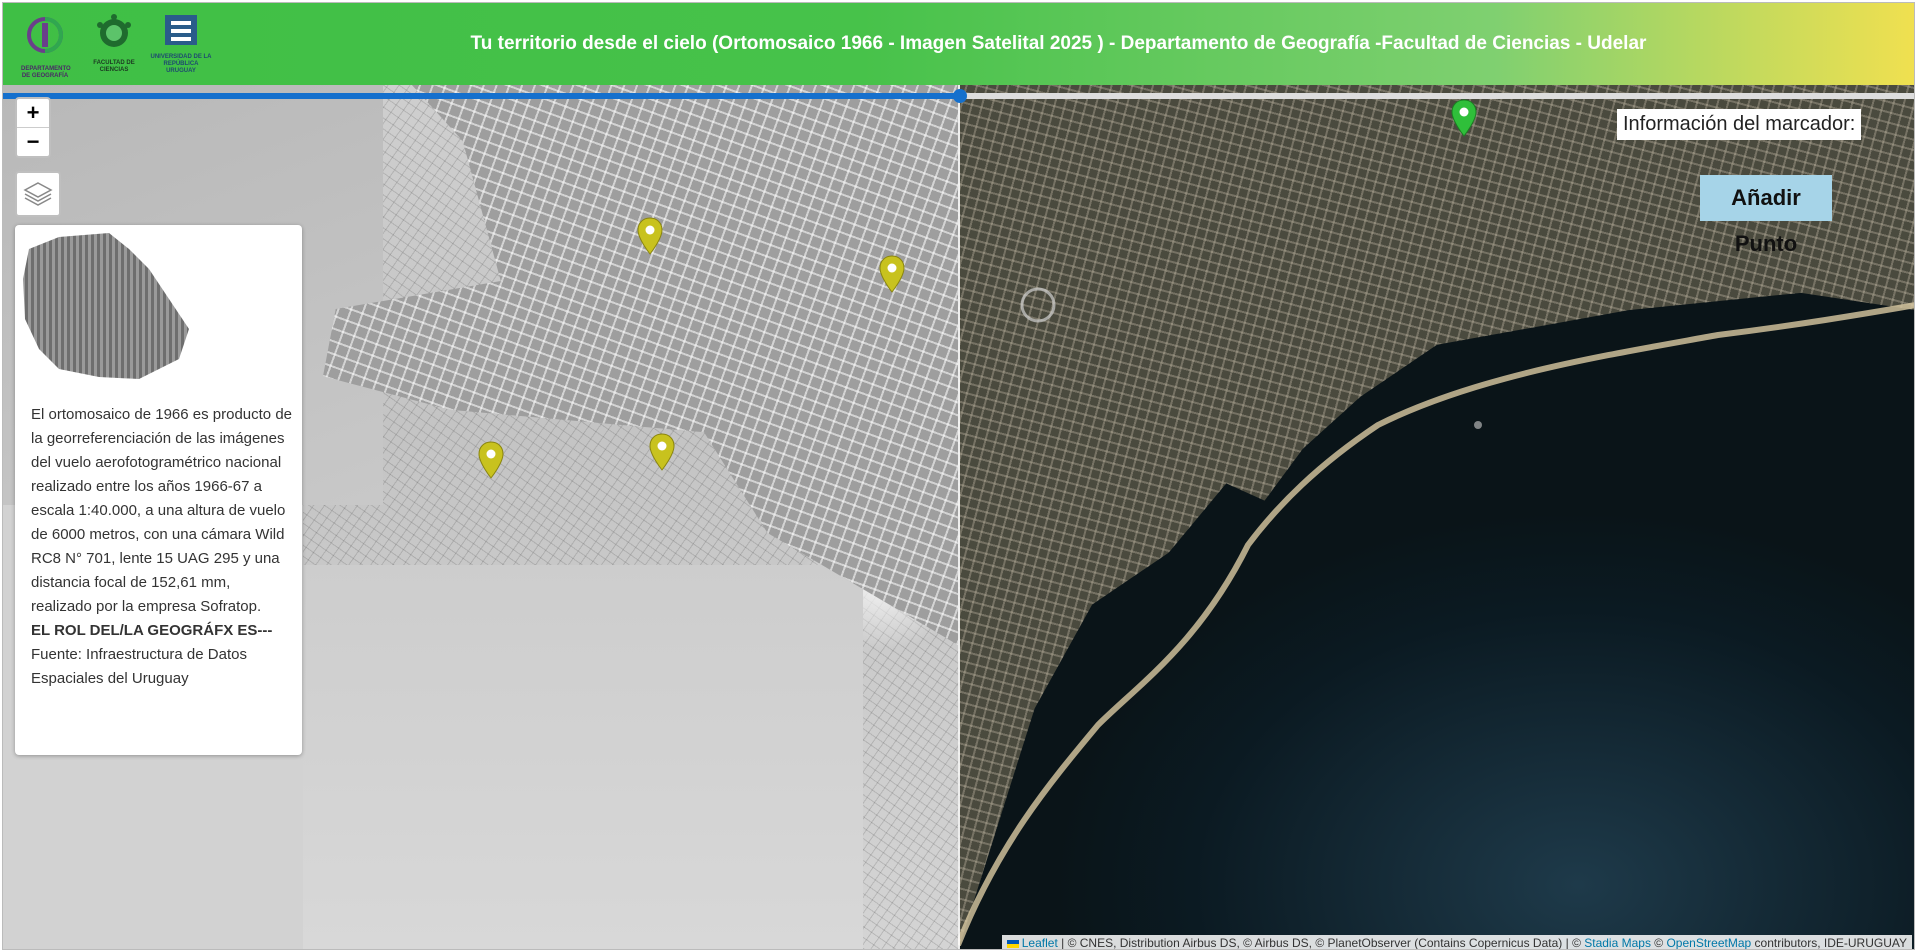  I want to click on layers-icon, so click(38, 194).